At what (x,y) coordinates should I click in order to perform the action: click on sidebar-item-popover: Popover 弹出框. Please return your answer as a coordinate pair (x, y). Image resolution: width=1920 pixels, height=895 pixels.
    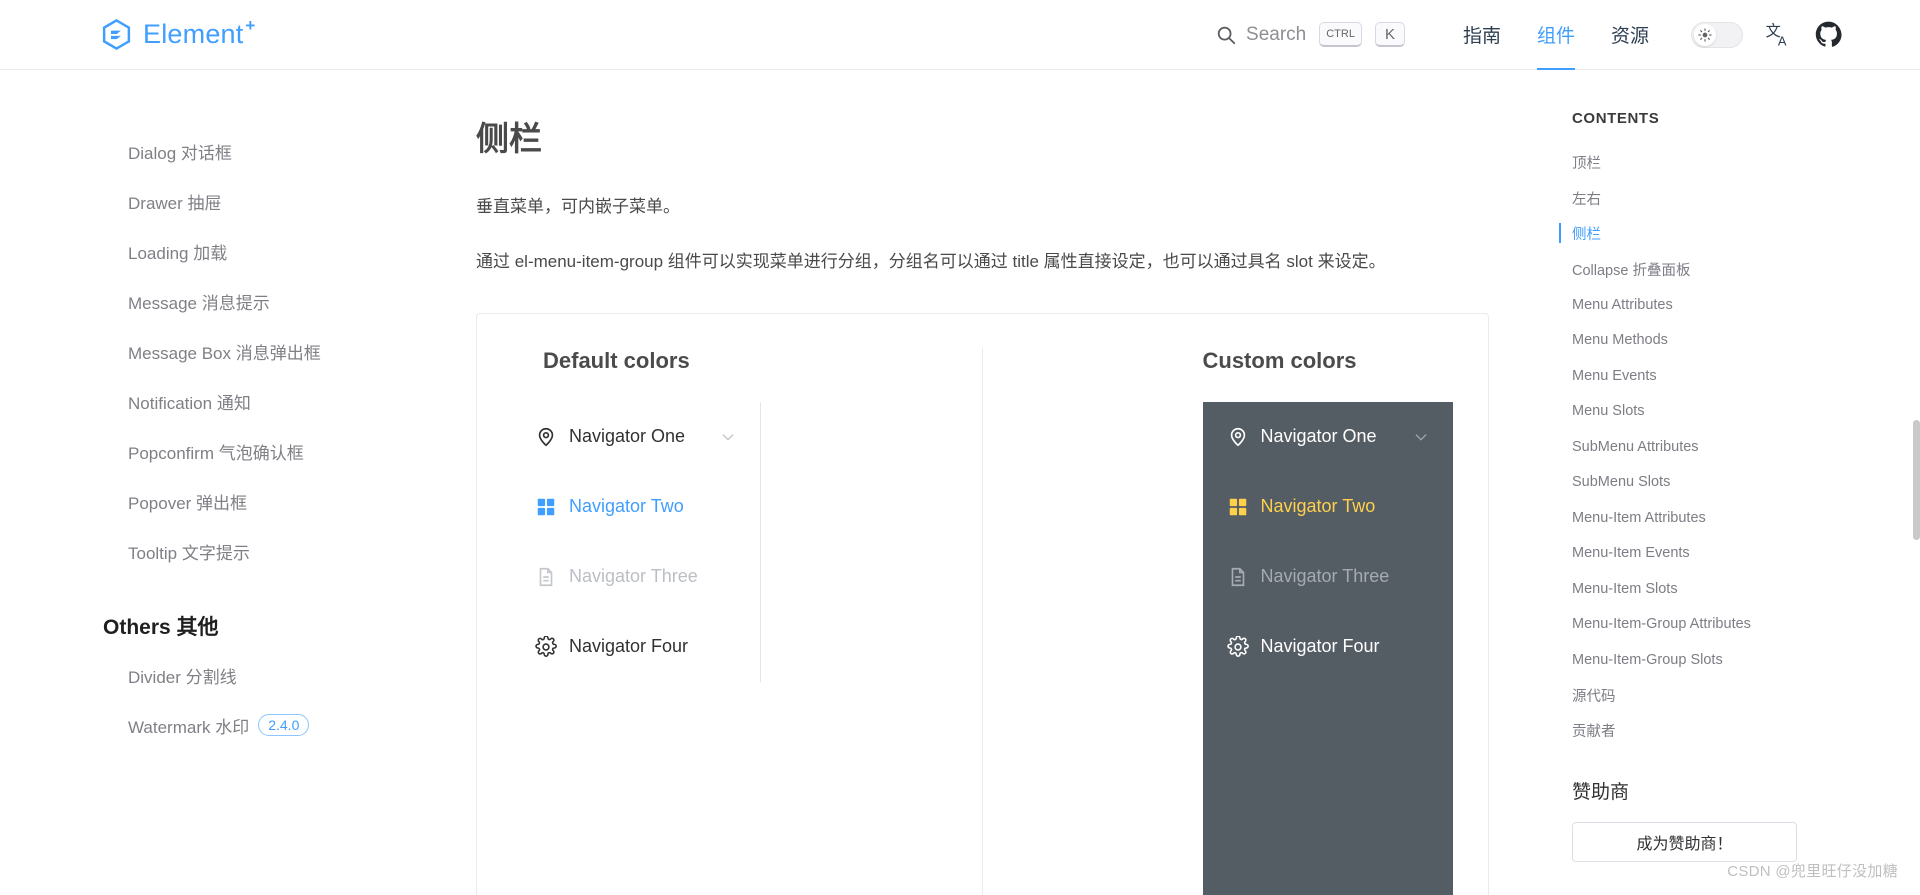
    Looking at the image, I should click on (210, 501).